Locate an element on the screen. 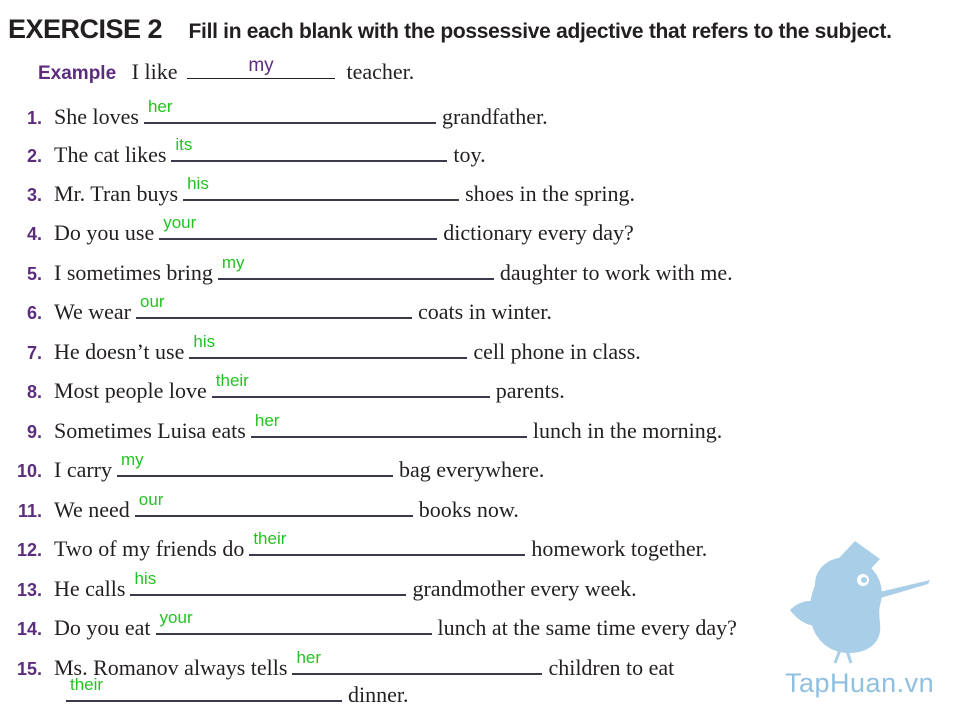 This screenshot has height=720, width=960. exercise-item-11: 11. We need our books now. is located at coordinates (259, 507).